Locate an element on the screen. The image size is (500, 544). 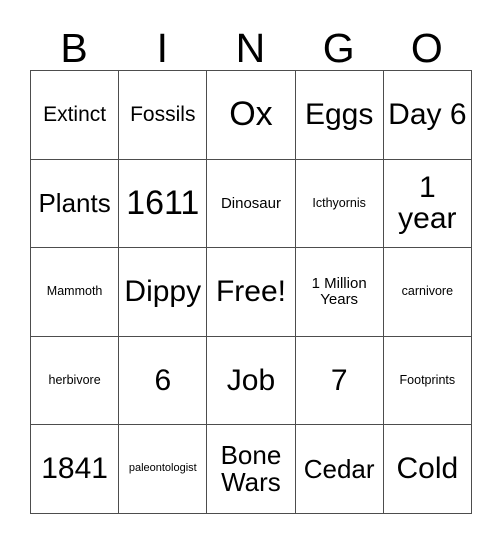
bingo-cell-label: 6 is located at coordinates (163, 380).